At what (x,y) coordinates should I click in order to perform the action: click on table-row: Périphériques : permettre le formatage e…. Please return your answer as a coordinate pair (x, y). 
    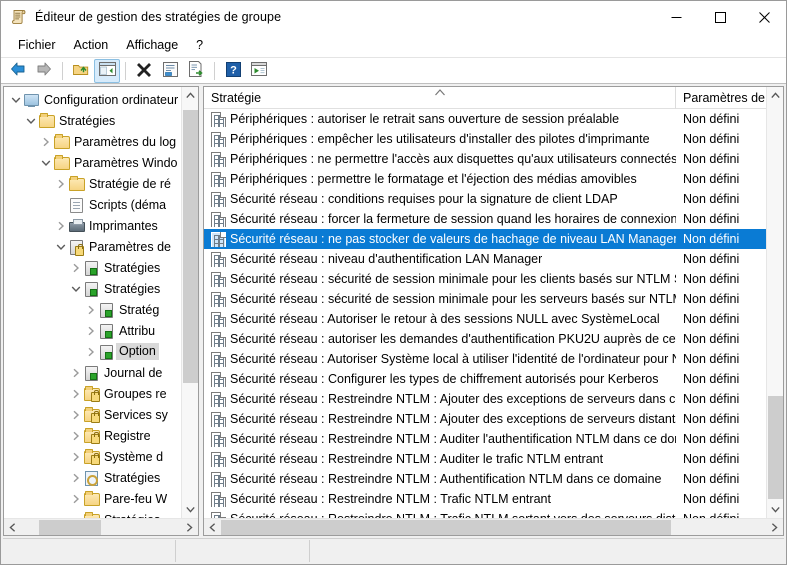
    Looking at the image, I should click on (485, 179).